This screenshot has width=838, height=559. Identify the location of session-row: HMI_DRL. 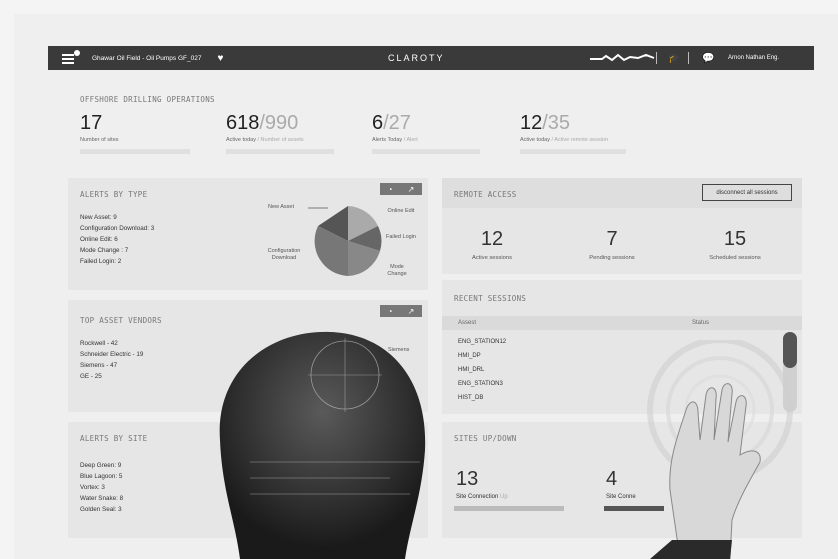
(471, 370).